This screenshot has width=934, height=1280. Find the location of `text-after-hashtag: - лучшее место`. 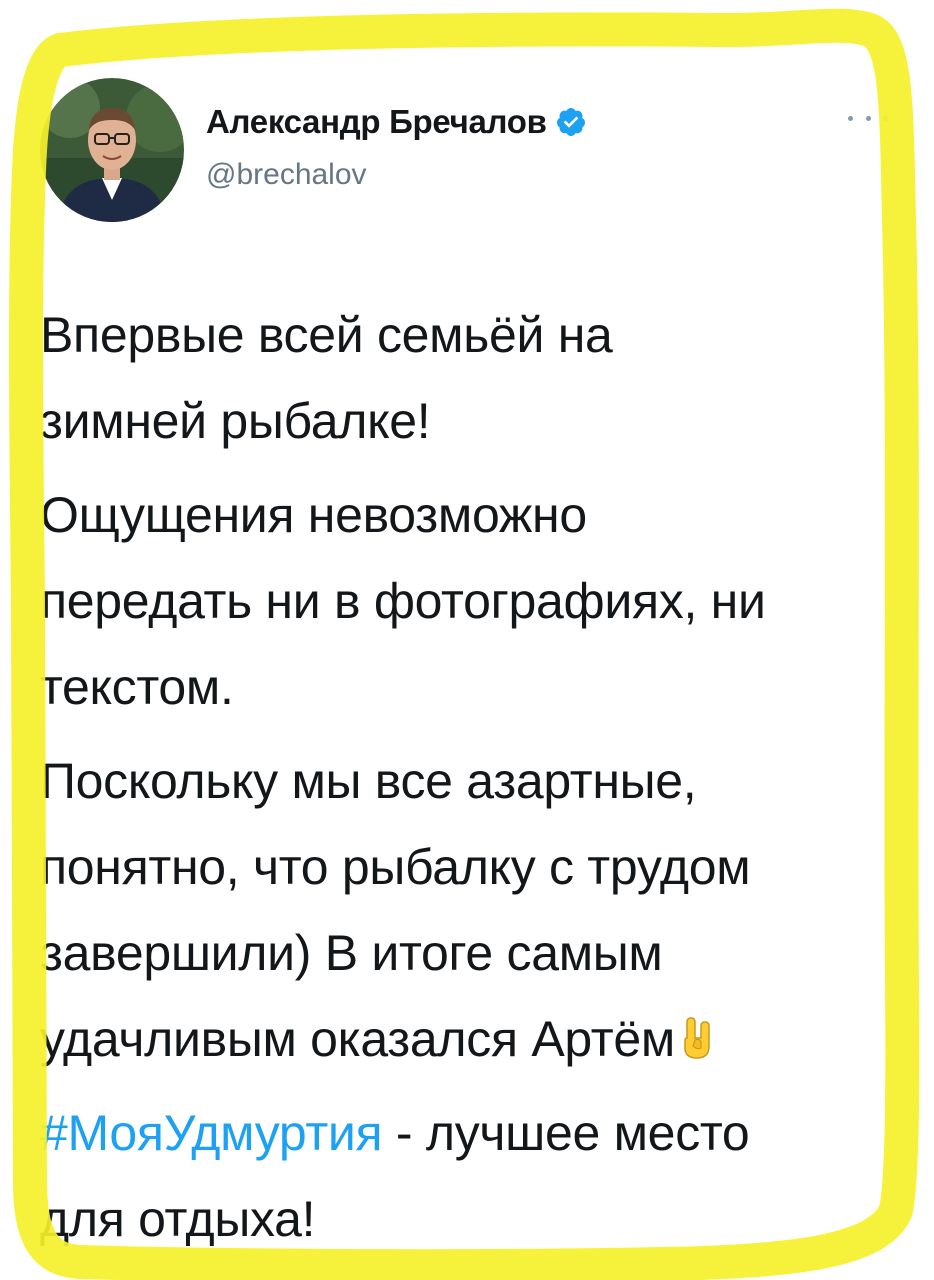

text-after-hashtag: - лучшее место is located at coordinates (566, 1133).